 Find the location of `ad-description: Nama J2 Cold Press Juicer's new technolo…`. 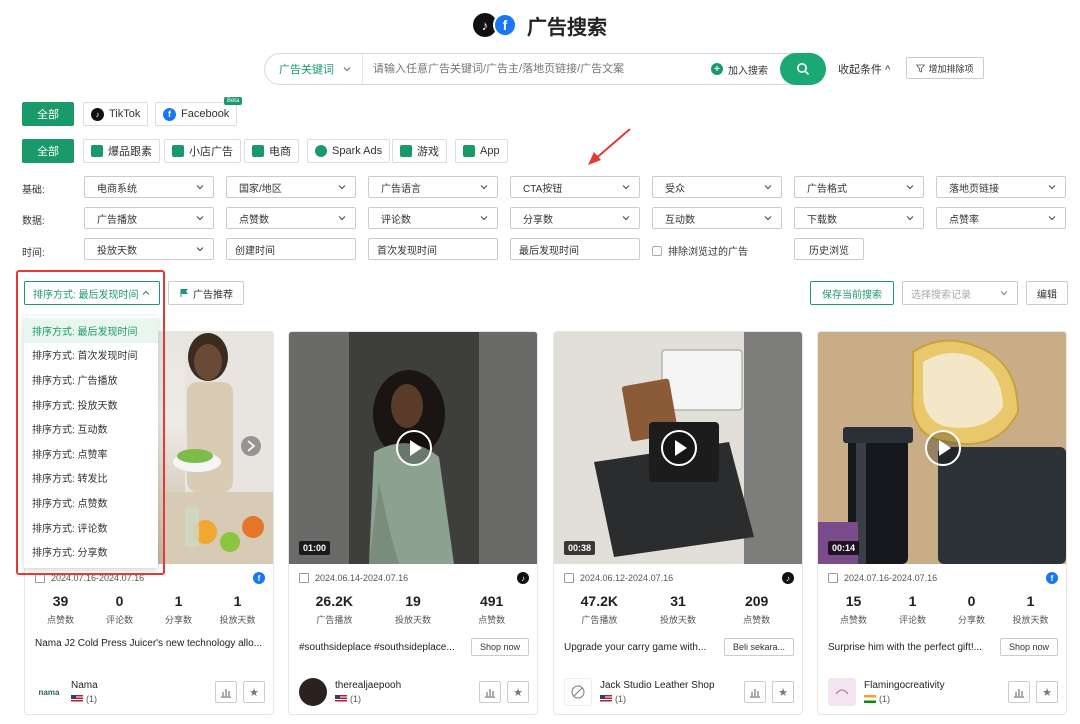

ad-description: Nama J2 Cold Press Juicer's new technolo… is located at coordinates (149, 643).